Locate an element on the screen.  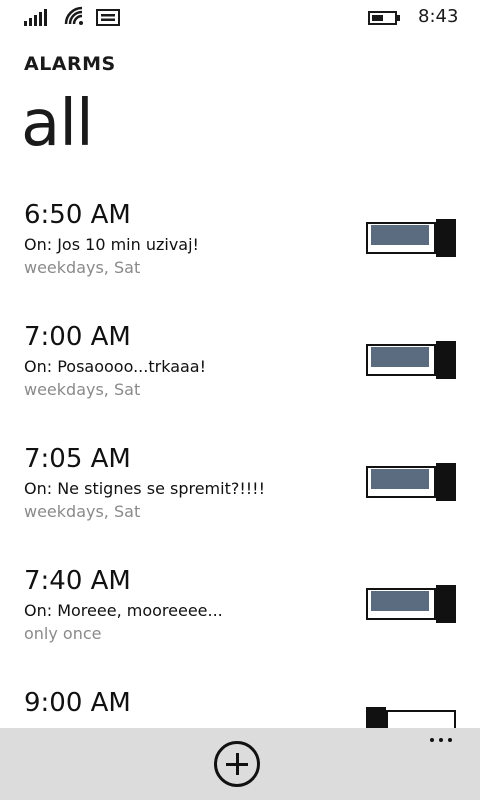
wifi-icon is located at coordinates (73, 15).